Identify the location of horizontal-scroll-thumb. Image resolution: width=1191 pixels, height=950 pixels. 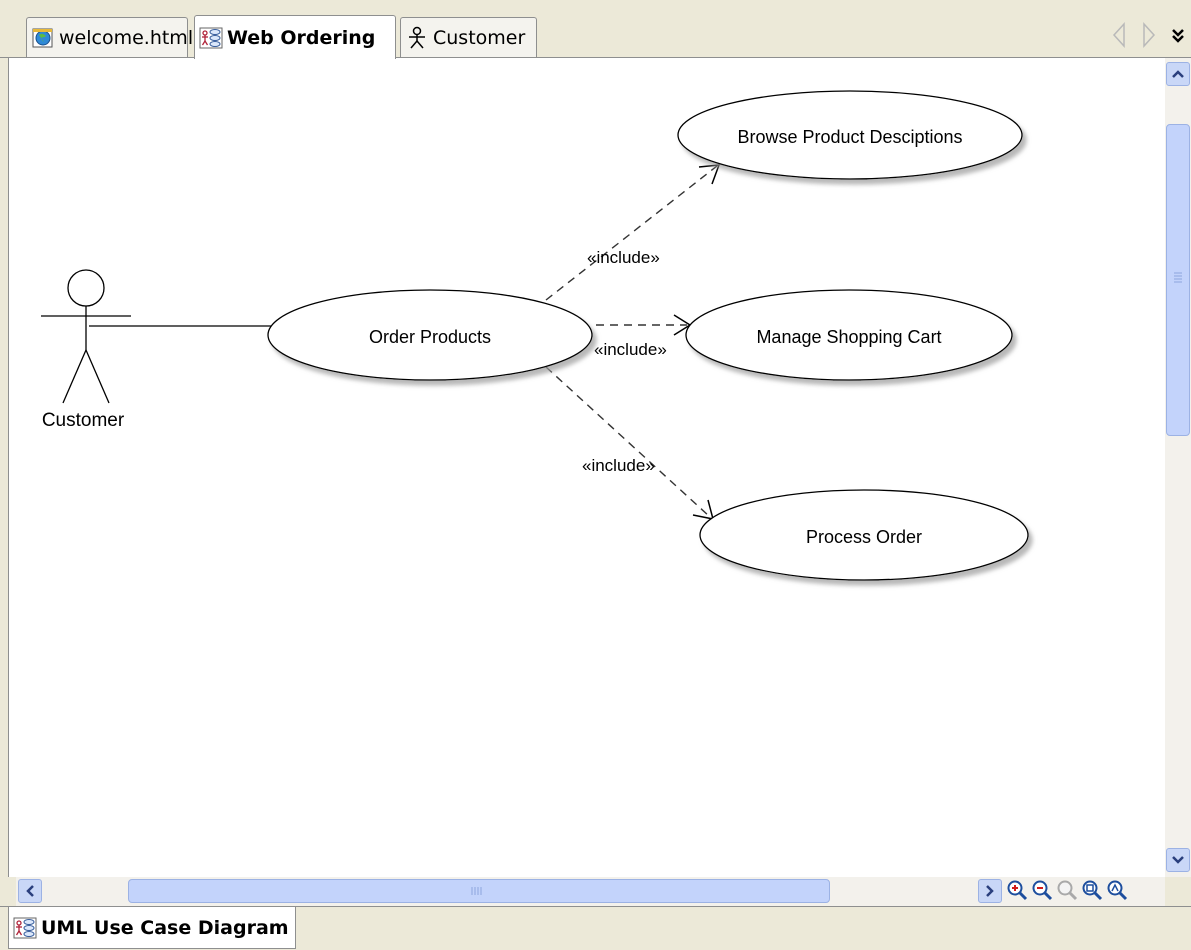
(479, 891).